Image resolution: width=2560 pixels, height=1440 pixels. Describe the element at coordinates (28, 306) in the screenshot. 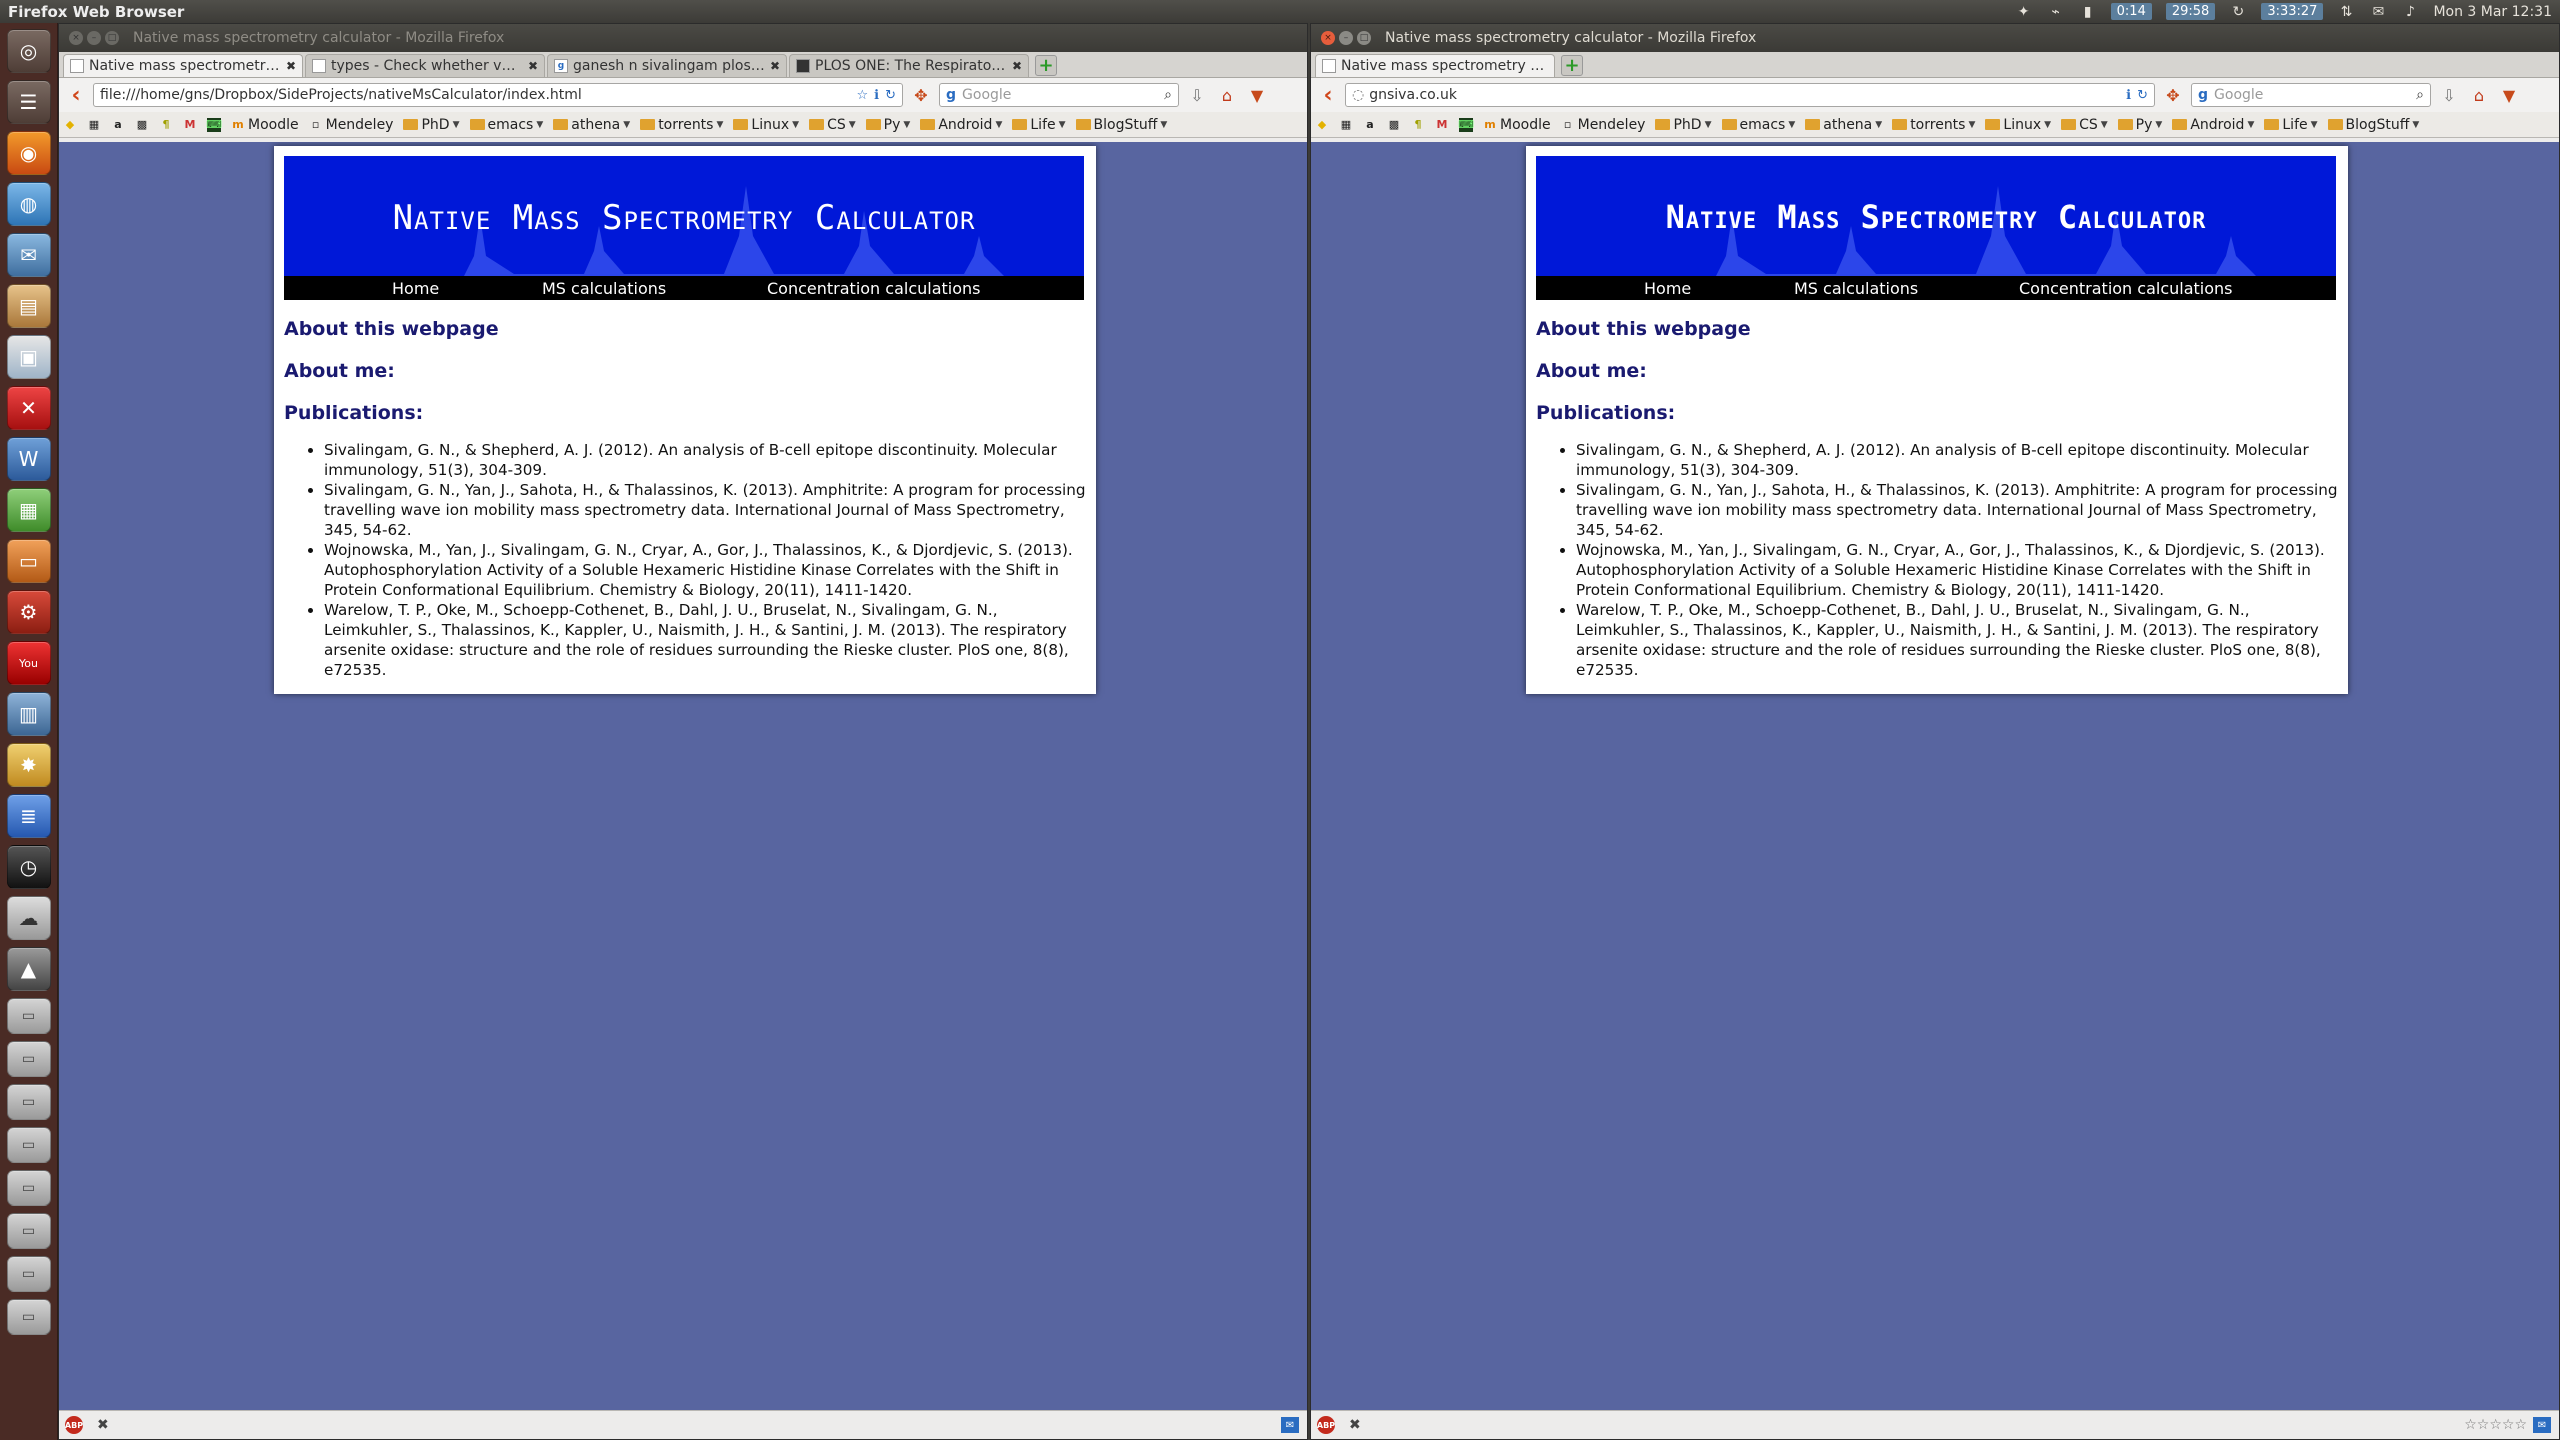

I see `files-icon: ▤` at that location.